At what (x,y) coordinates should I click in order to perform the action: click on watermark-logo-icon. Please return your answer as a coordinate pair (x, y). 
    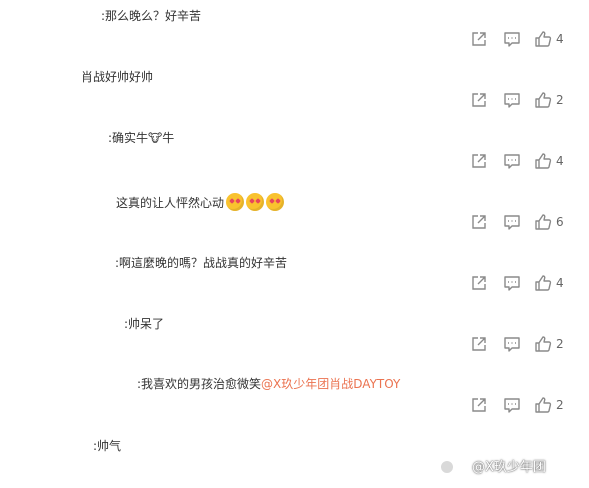
    Looking at the image, I should click on (447, 467).